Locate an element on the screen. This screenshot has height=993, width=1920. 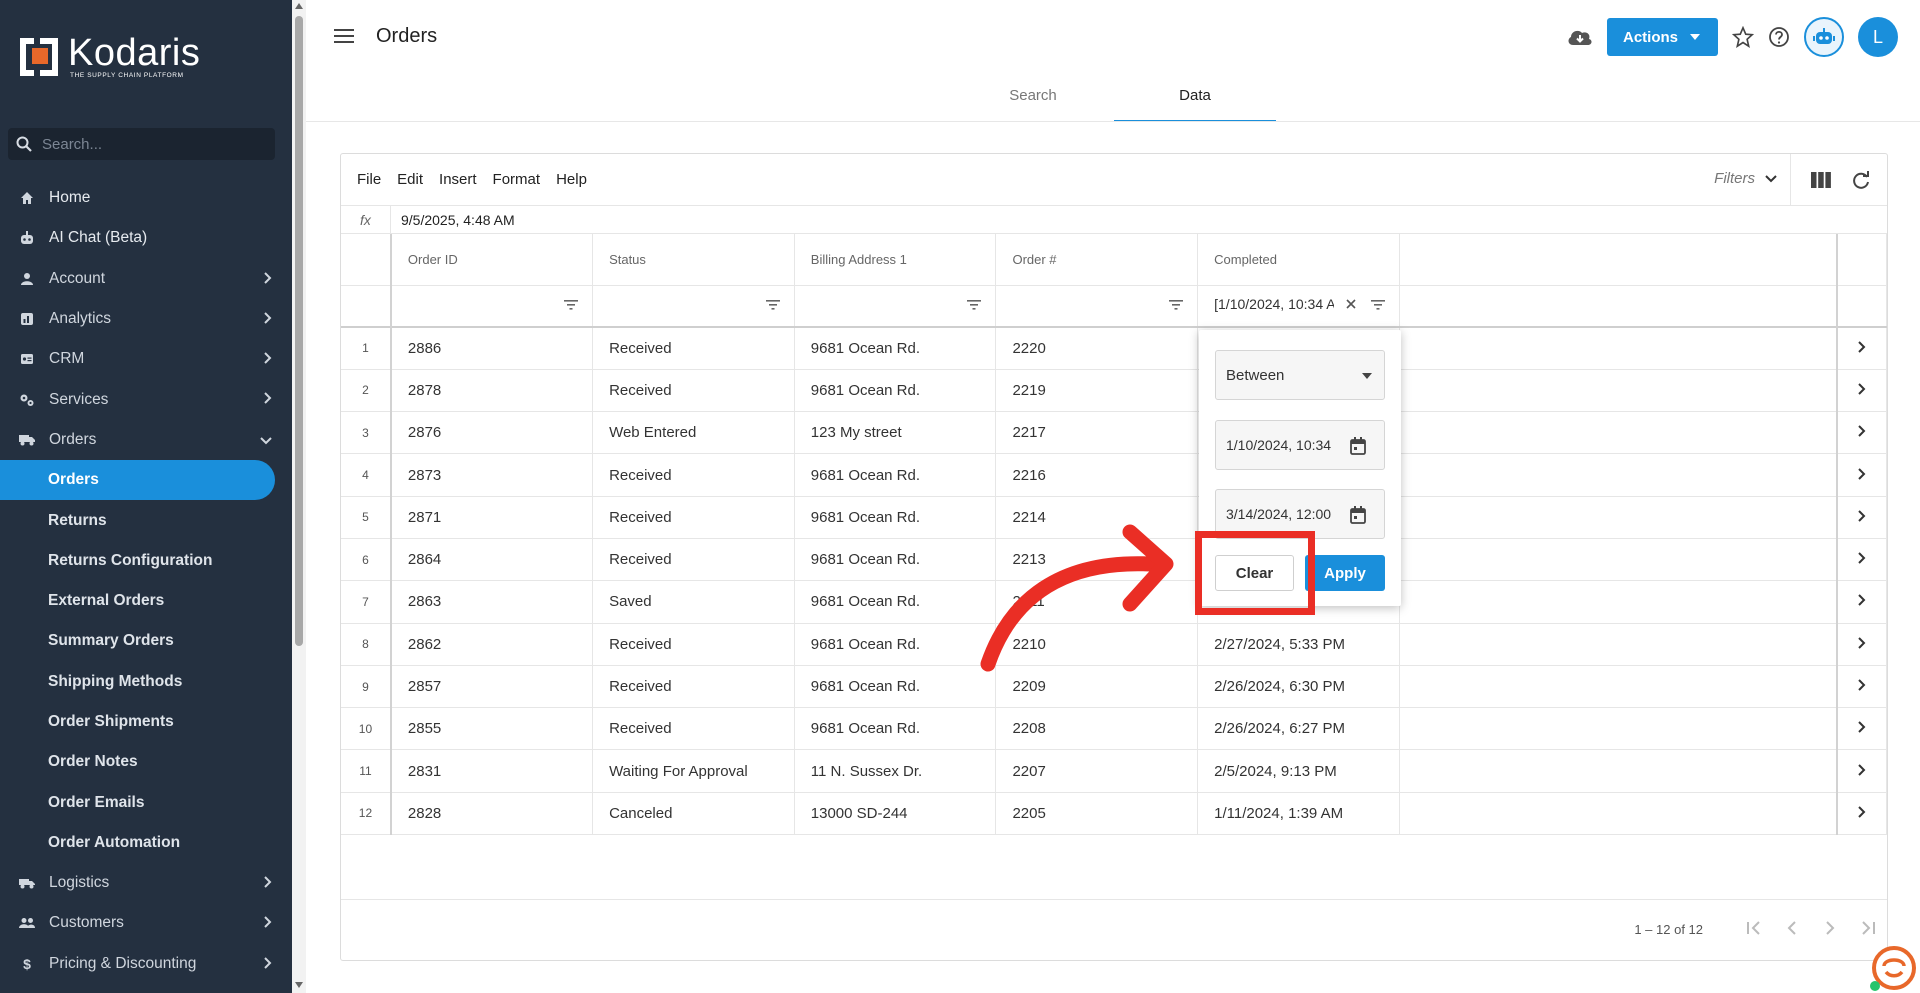
table-row: 4 2873 Received 9681 Ocean Rd. 2216 is located at coordinates (1114, 475).